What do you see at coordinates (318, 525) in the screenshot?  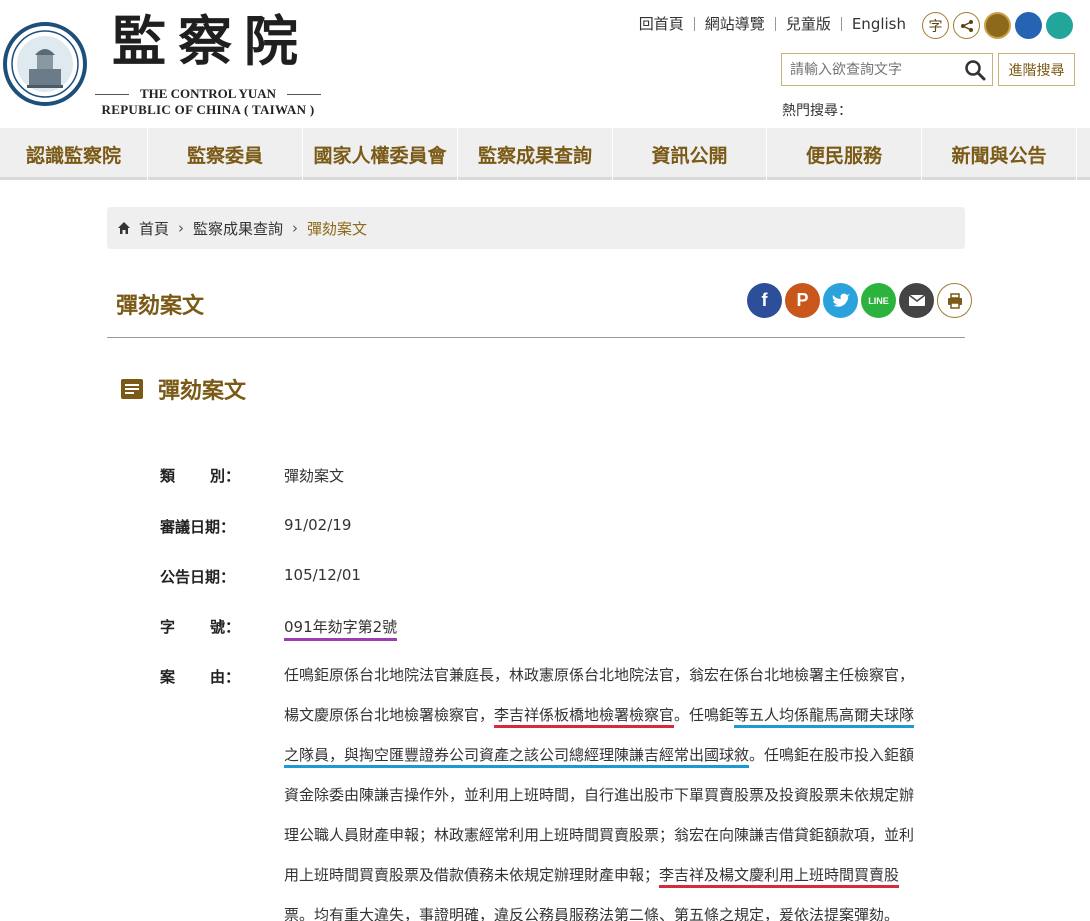 I see `field-value: 91/02/19` at bounding box center [318, 525].